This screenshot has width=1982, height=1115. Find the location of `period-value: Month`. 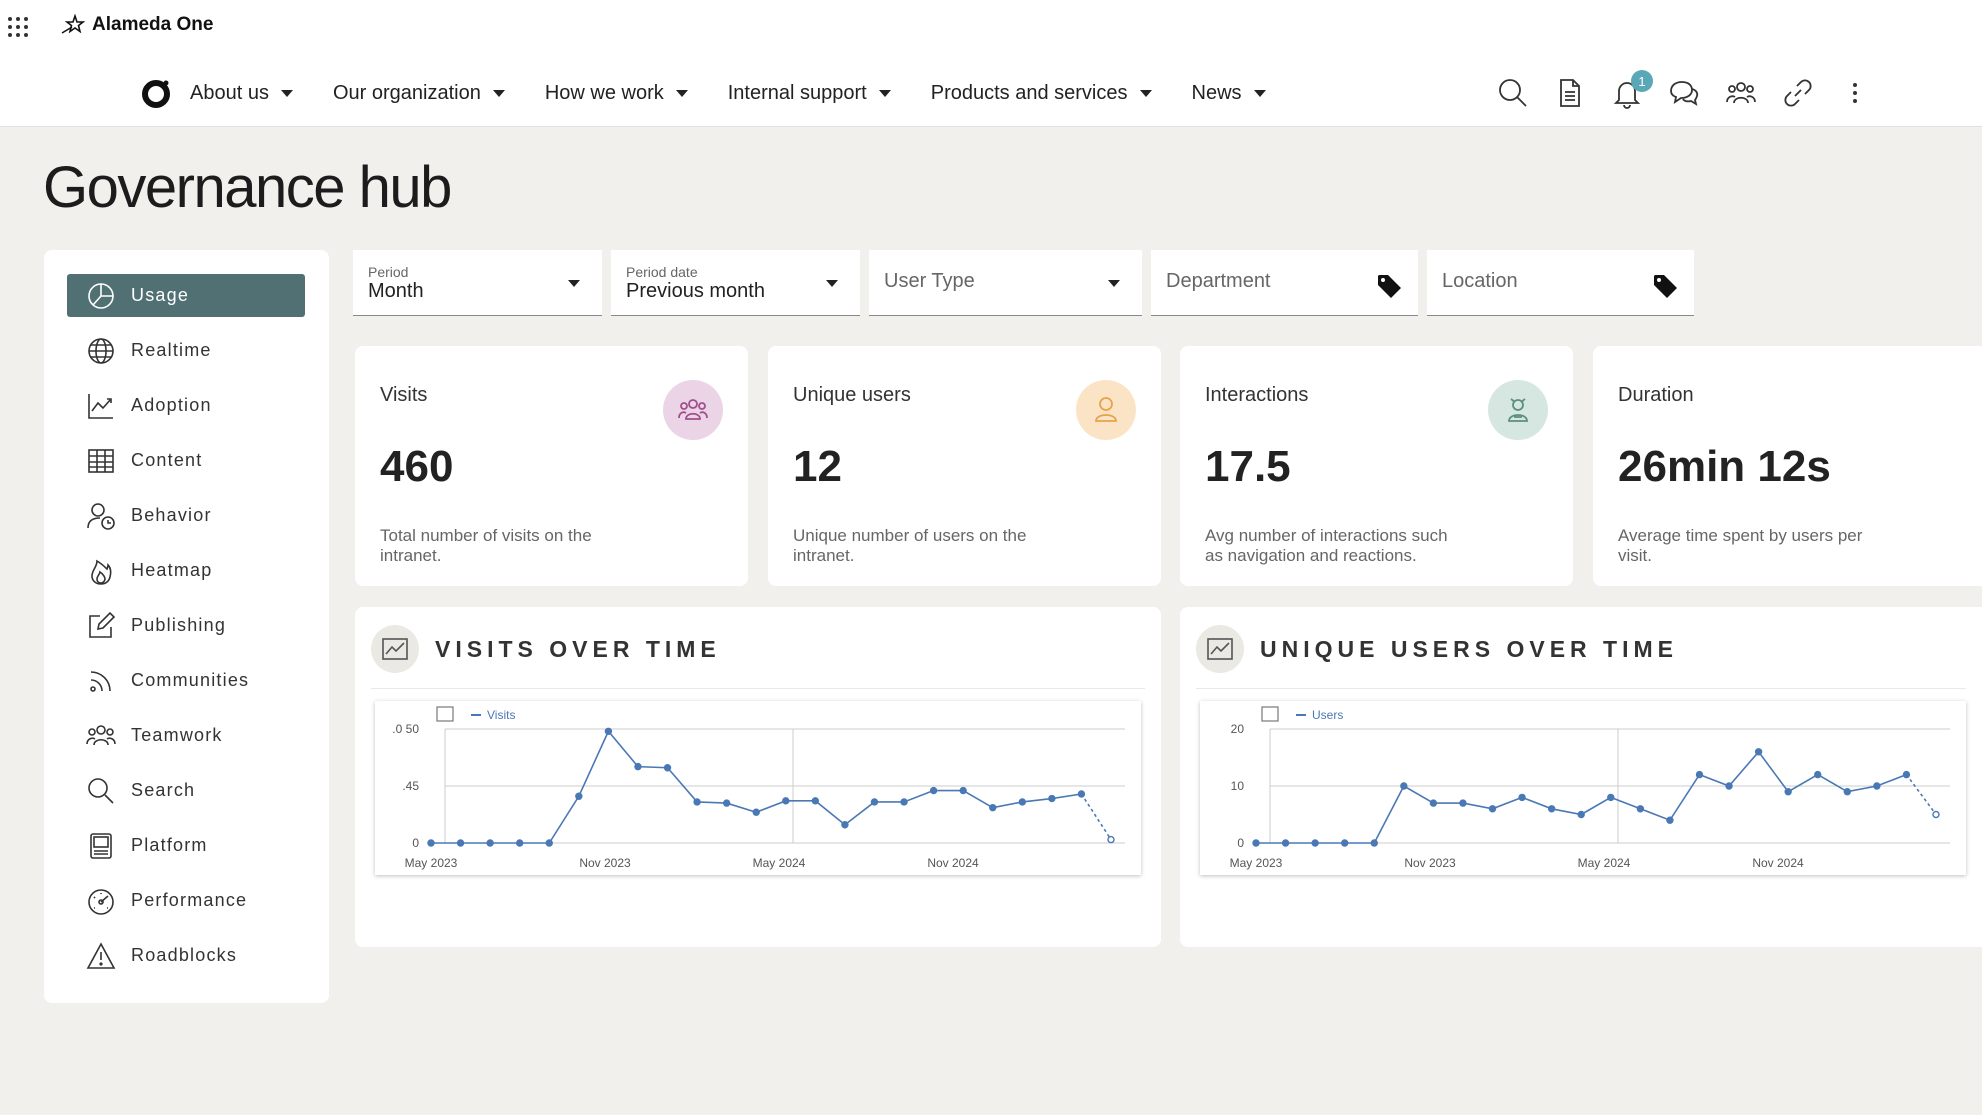

period-value: Month is located at coordinates (396, 291).